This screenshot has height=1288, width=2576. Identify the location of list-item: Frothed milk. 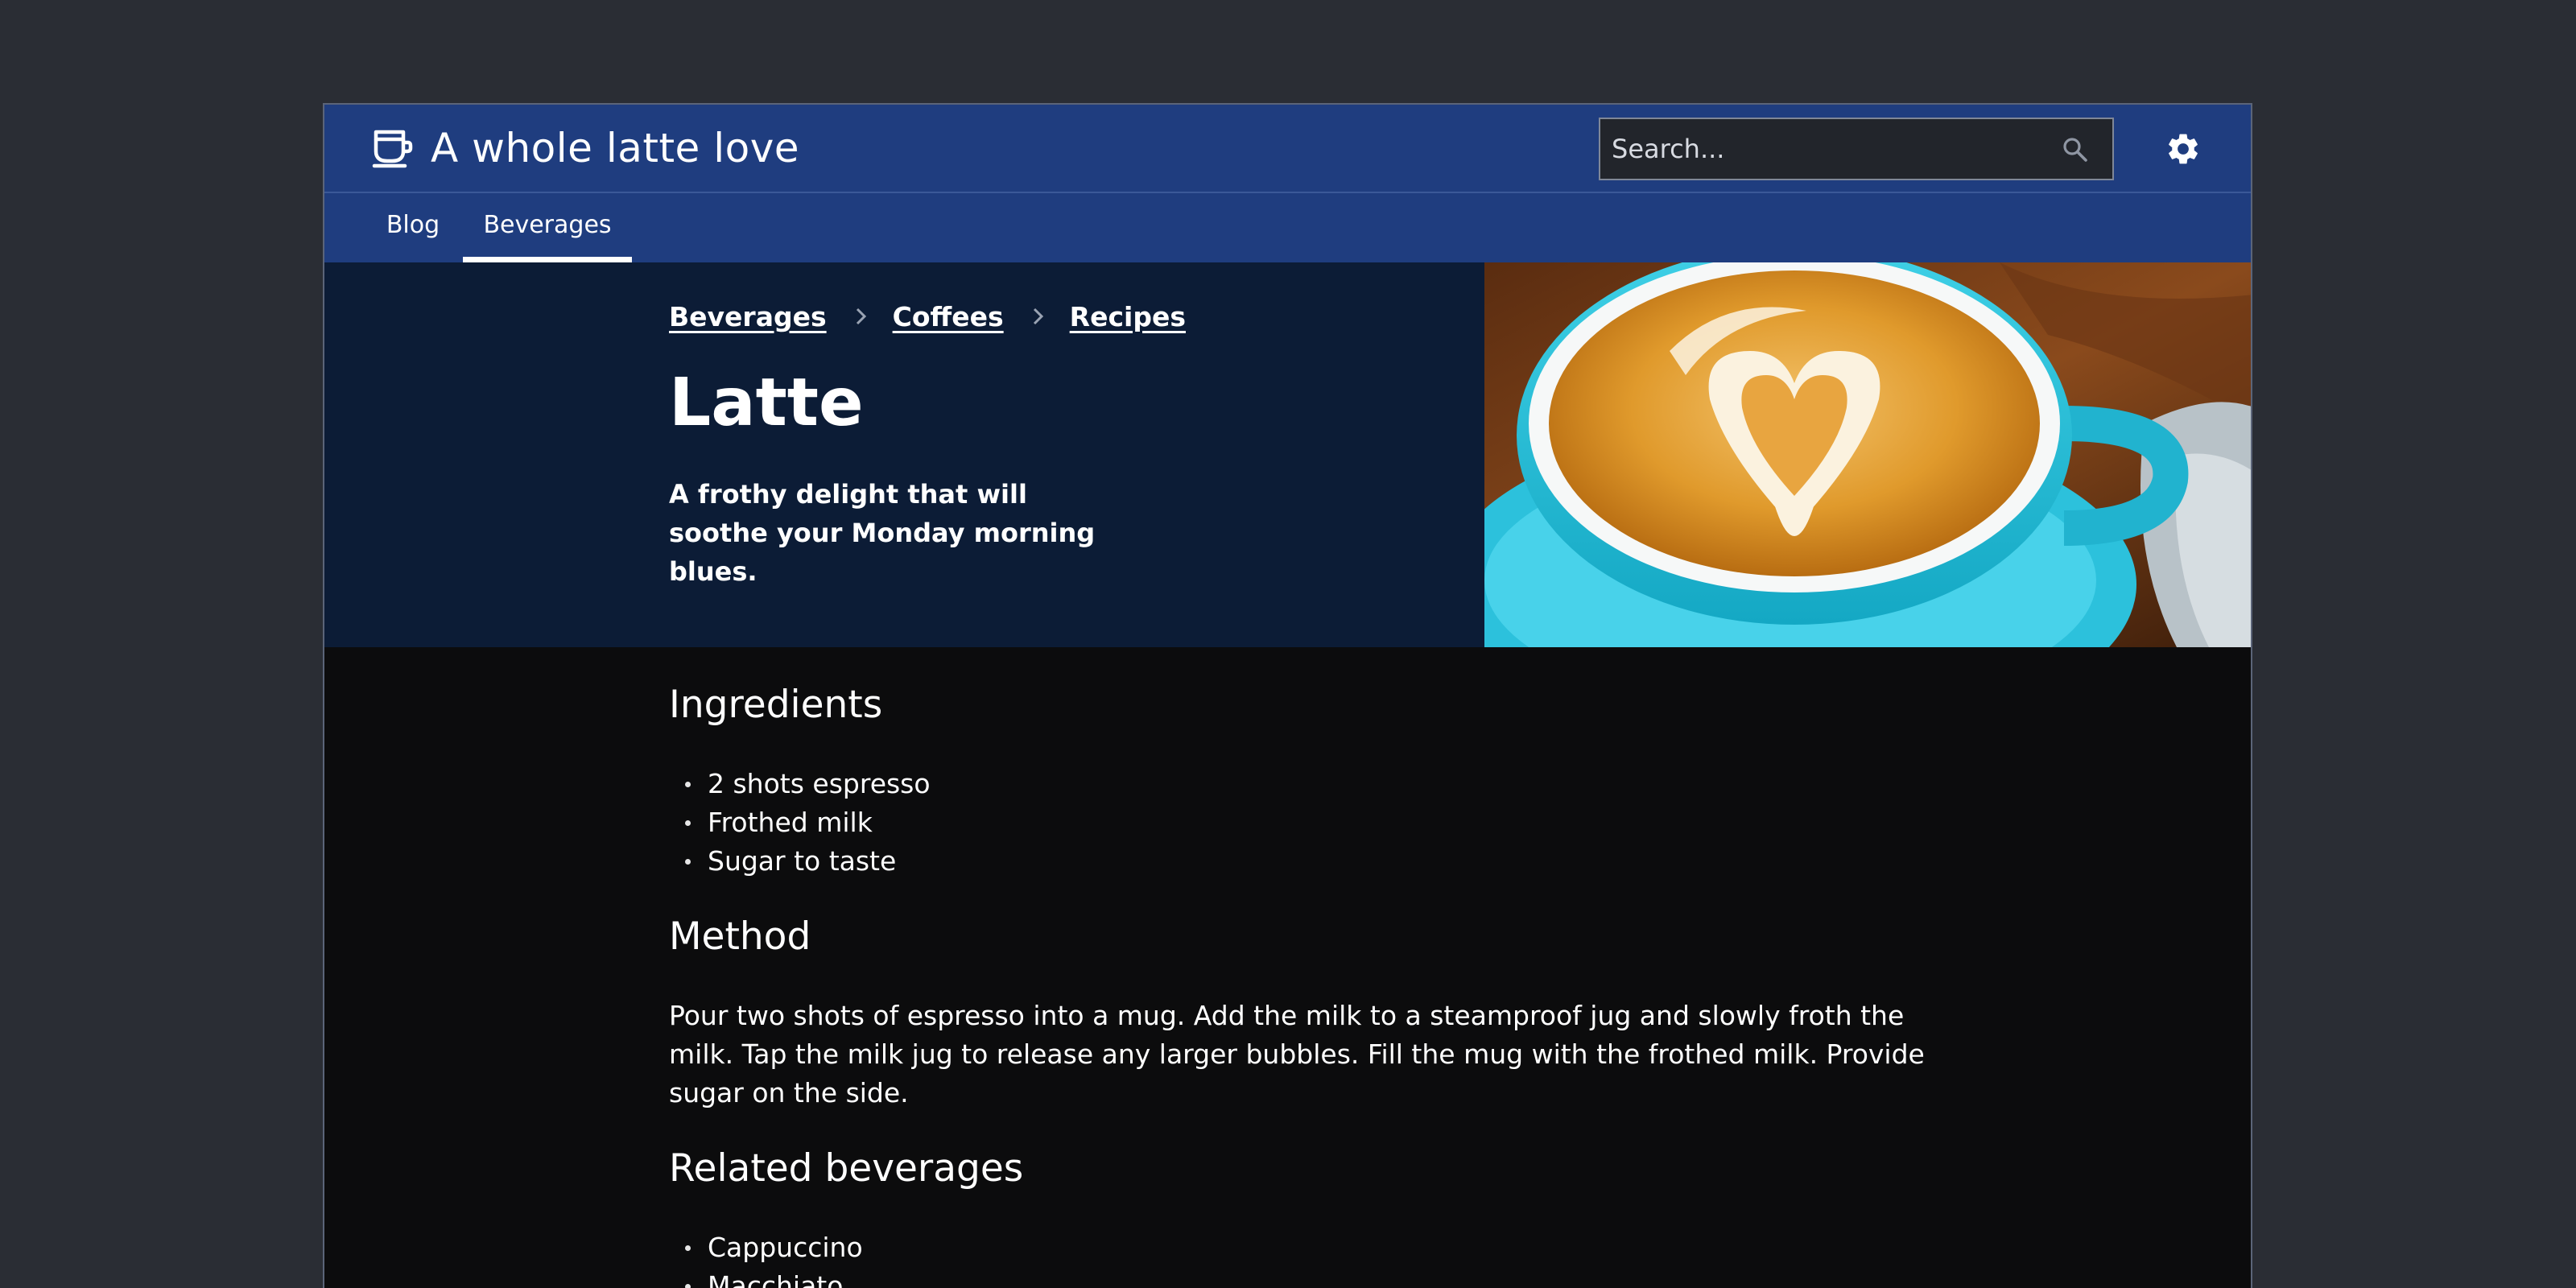
(800, 822).